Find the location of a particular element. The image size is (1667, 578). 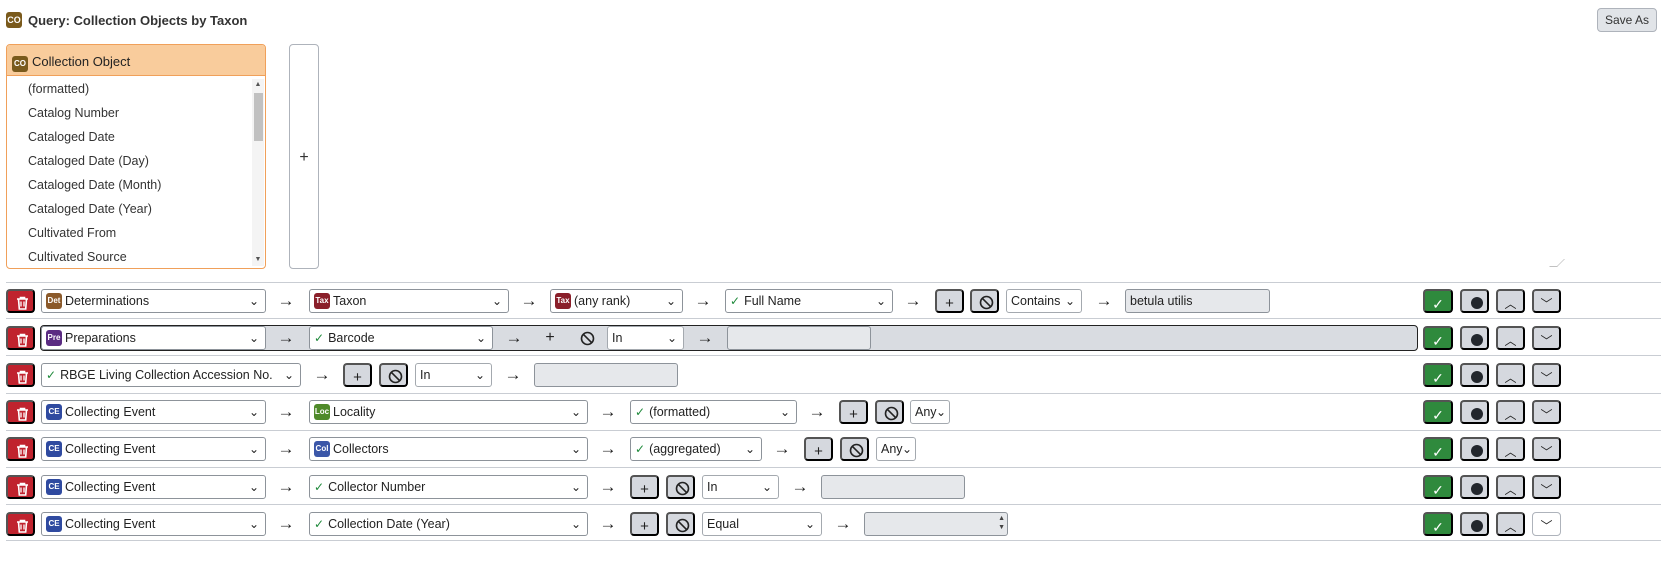

operator-select: Equal ⌄ is located at coordinates (762, 524).